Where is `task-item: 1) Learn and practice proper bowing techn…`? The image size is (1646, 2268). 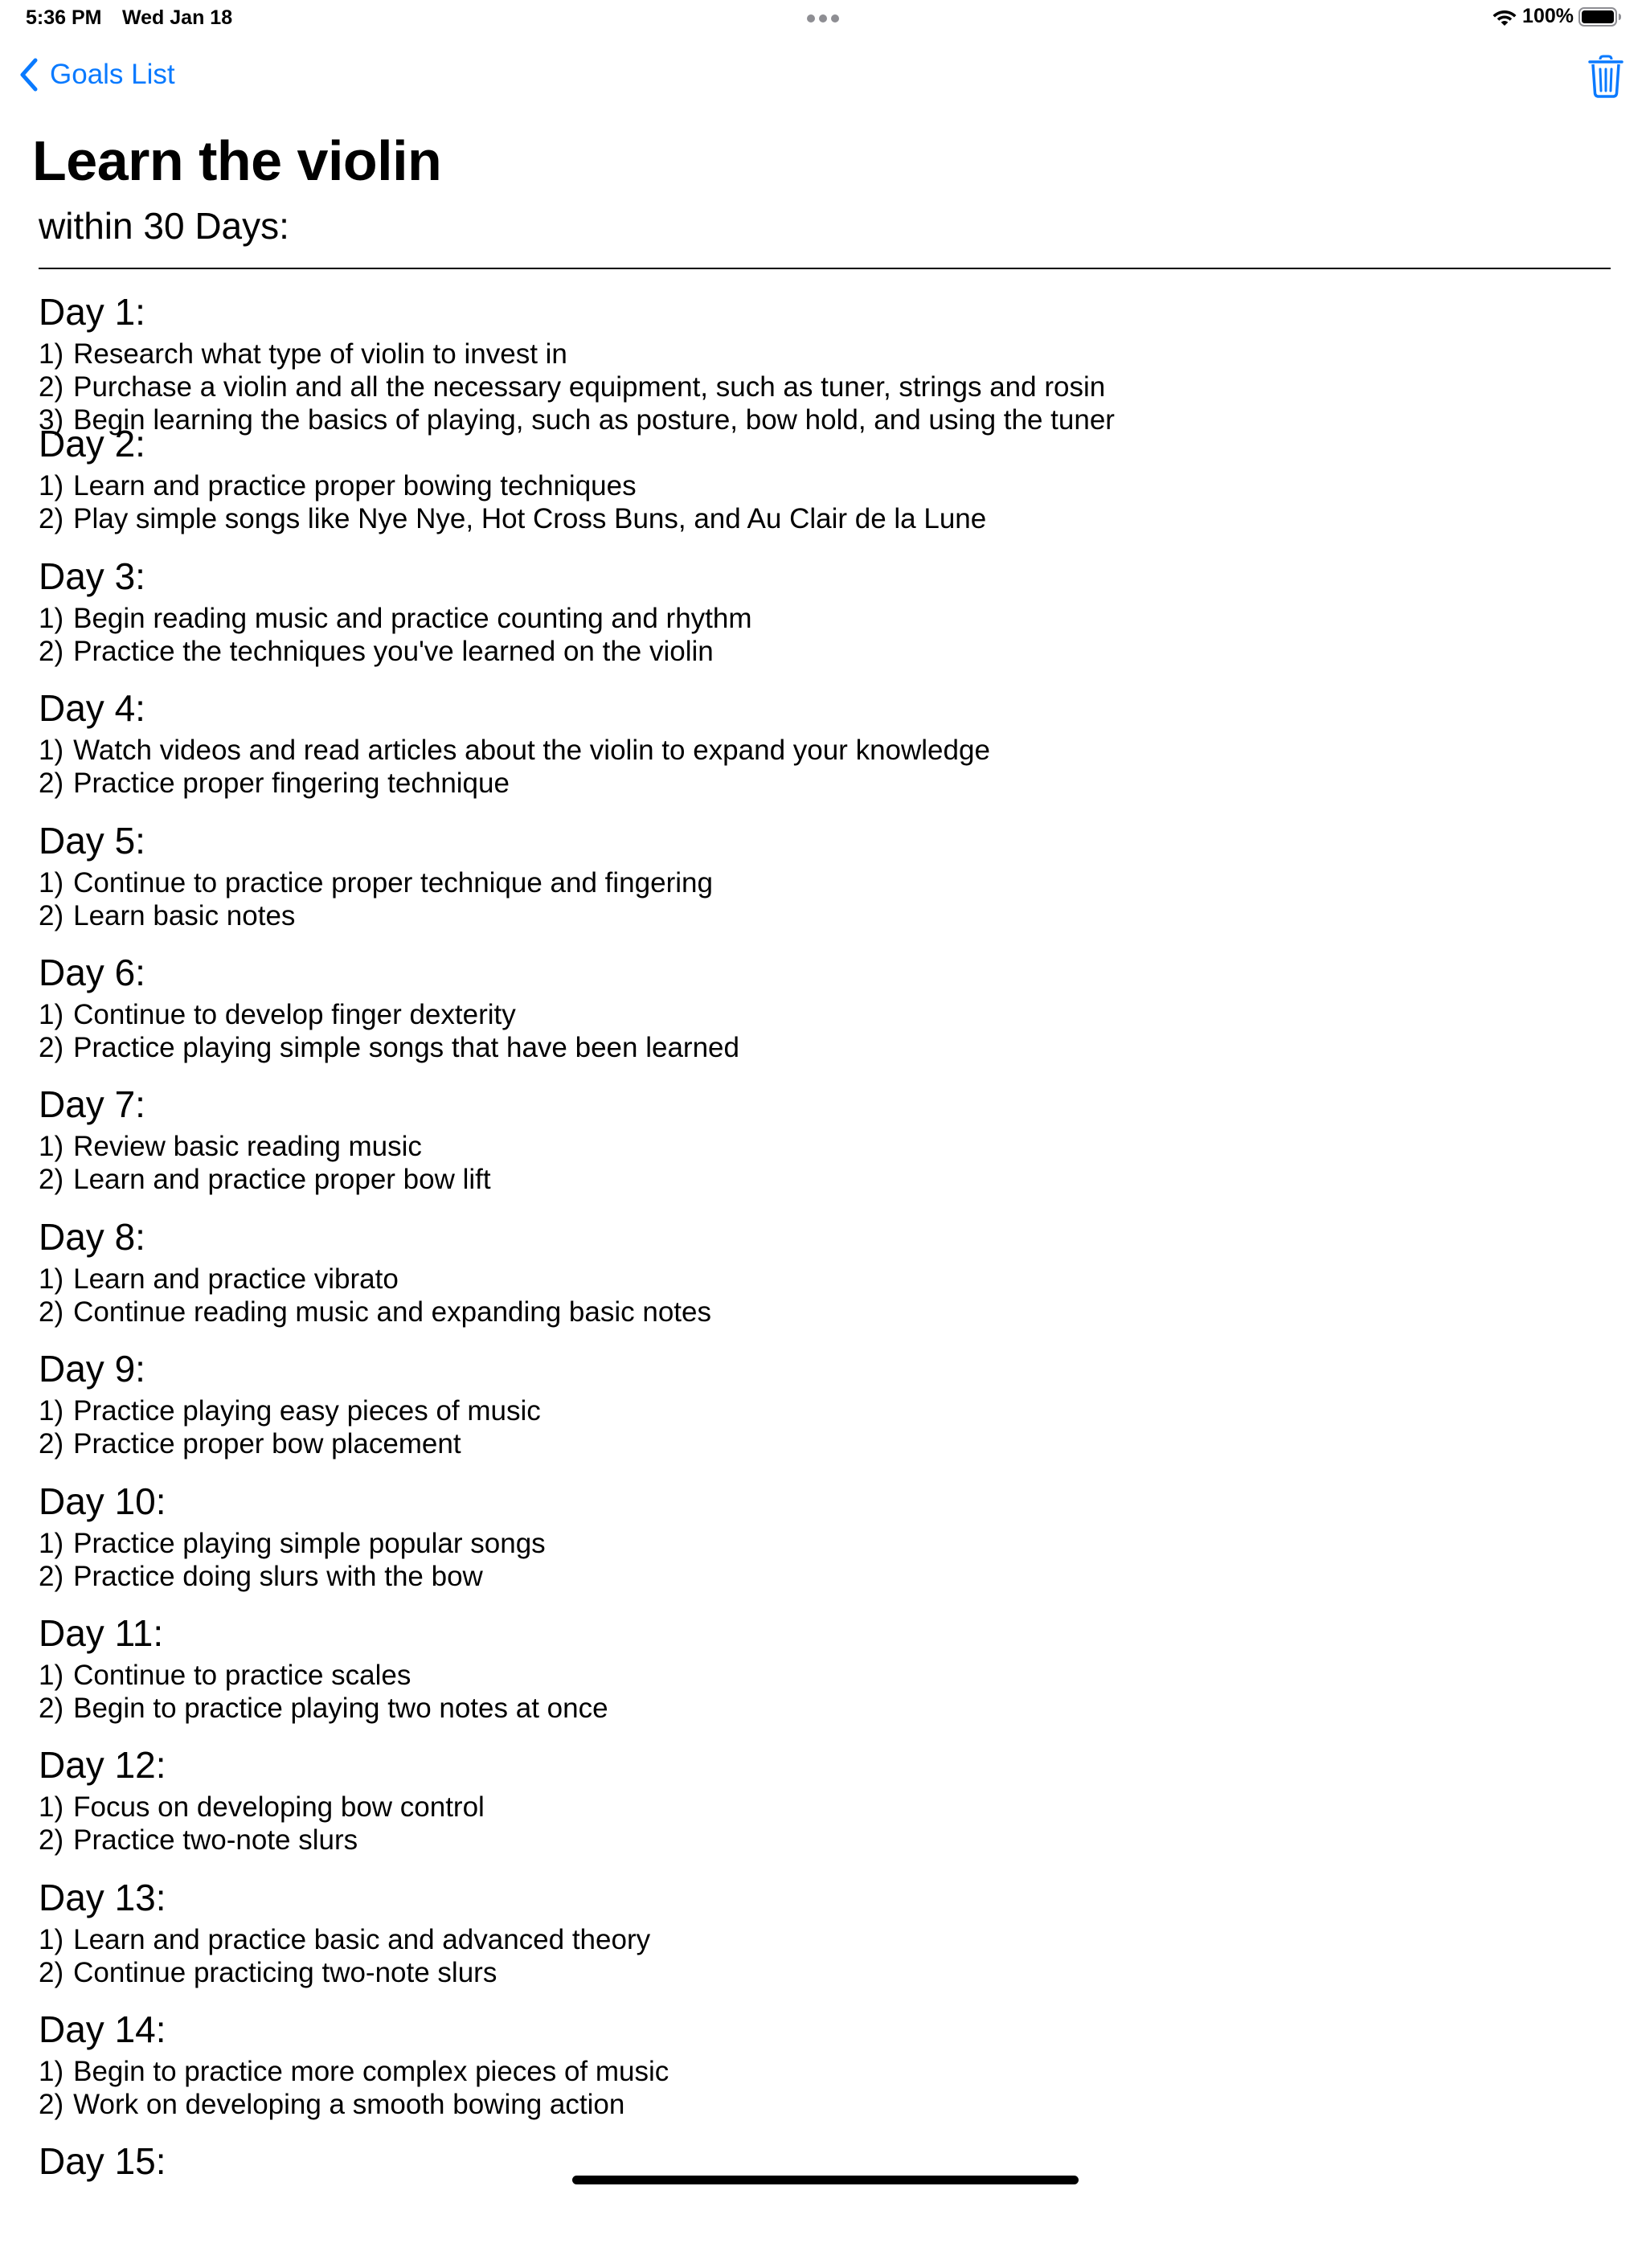 task-item: 1) Learn and practice proper bowing techn… is located at coordinates (822, 486).